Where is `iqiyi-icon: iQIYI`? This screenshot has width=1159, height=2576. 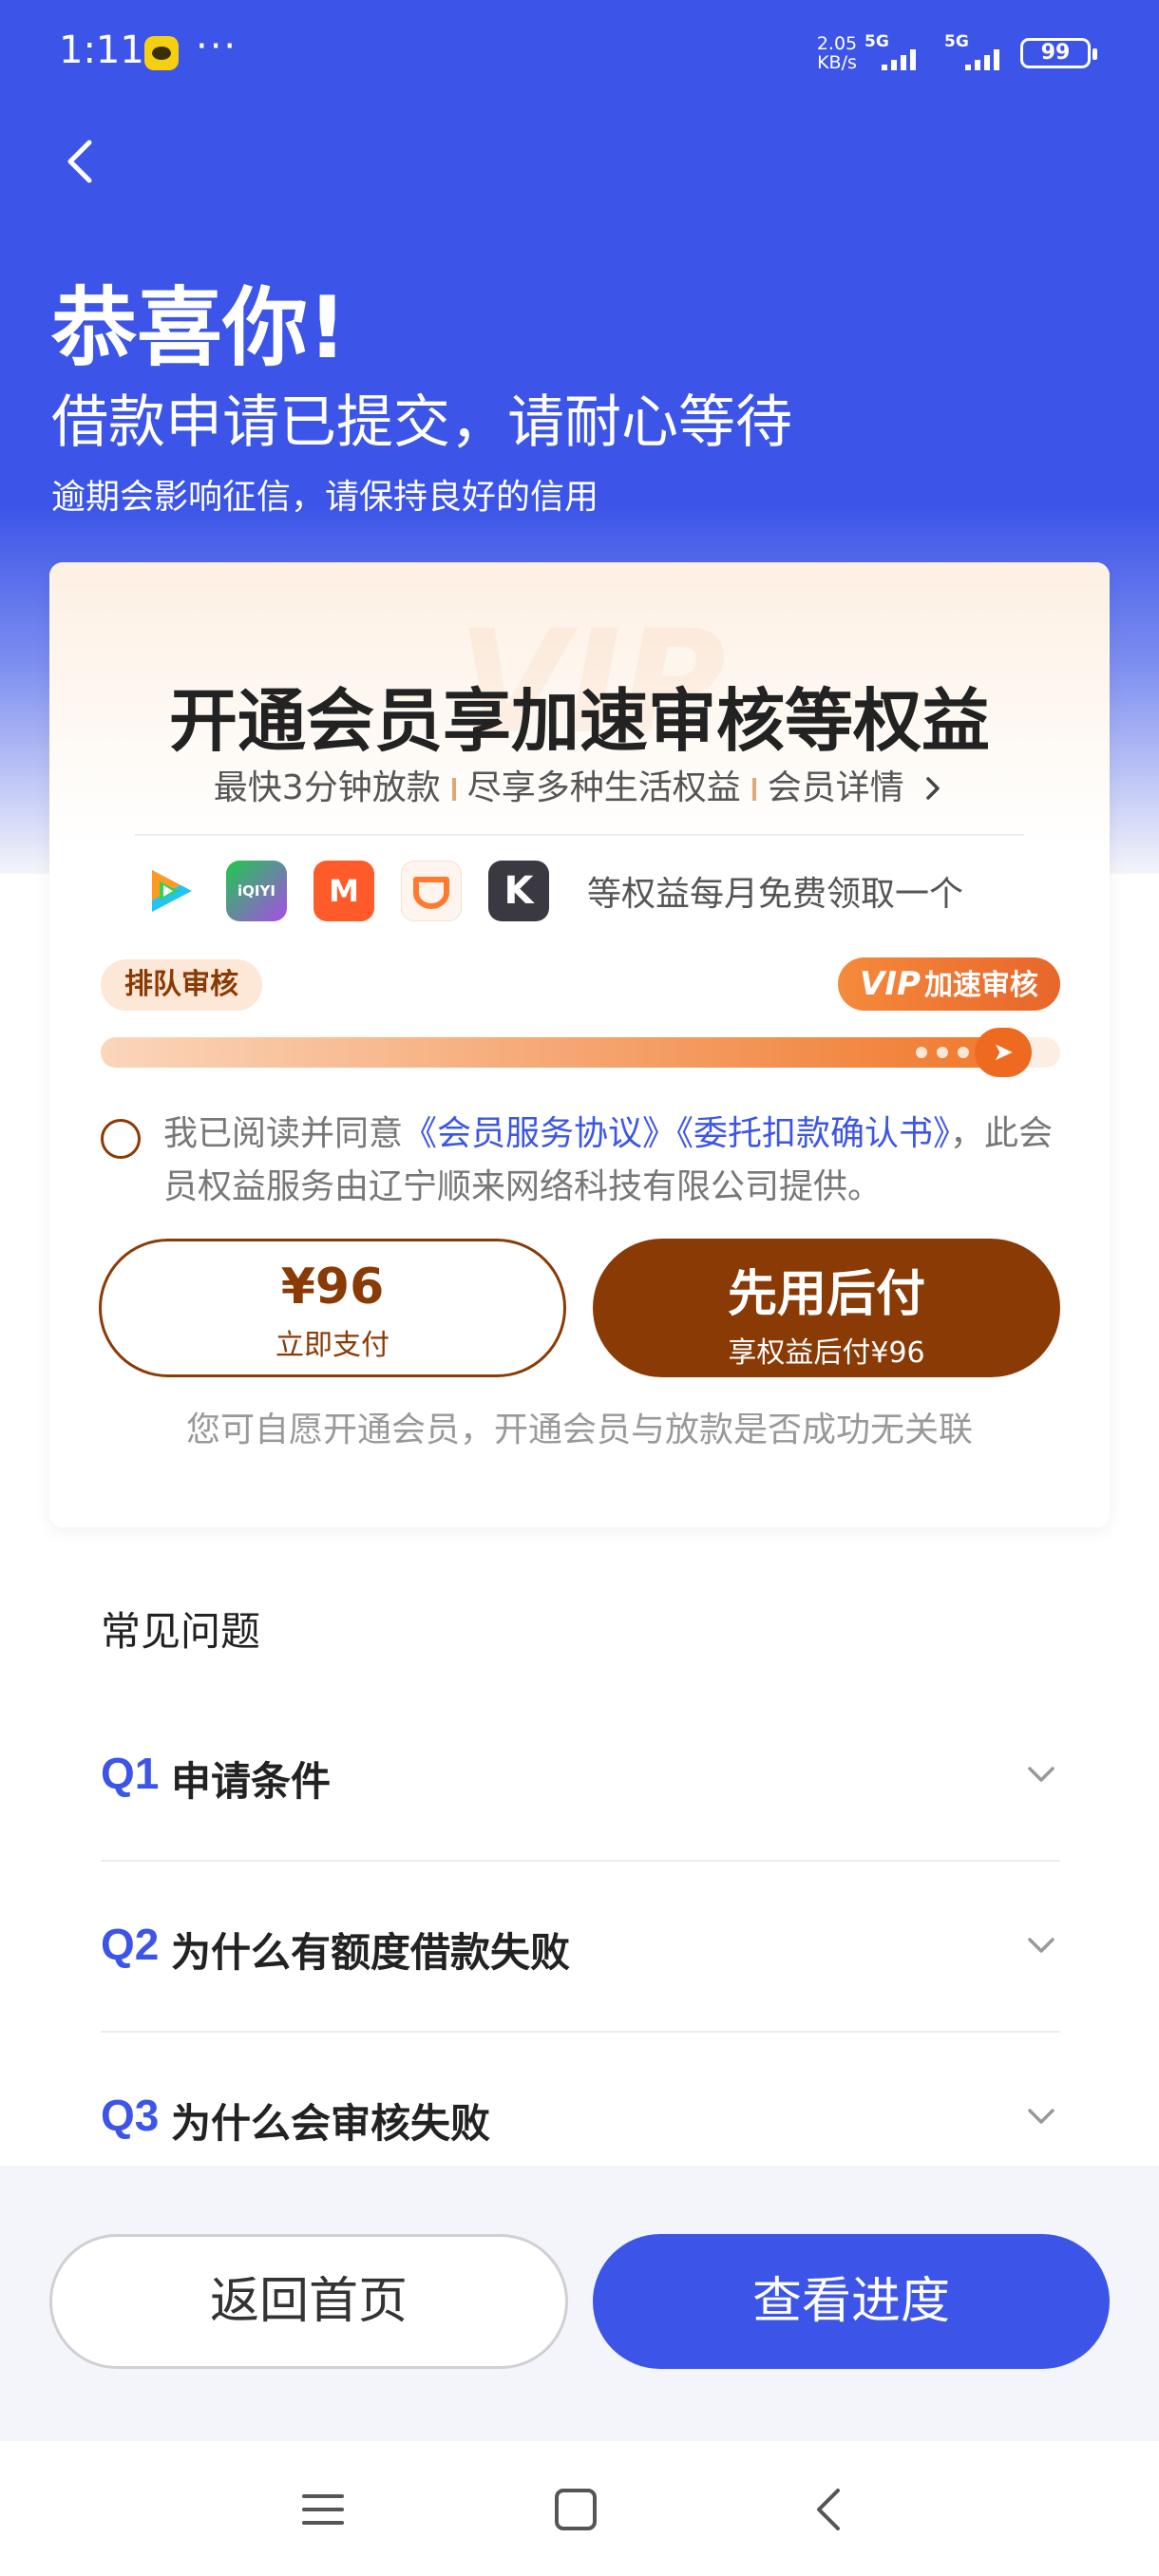
iqiyi-icon: iQIYI is located at coordinates (256, 891).